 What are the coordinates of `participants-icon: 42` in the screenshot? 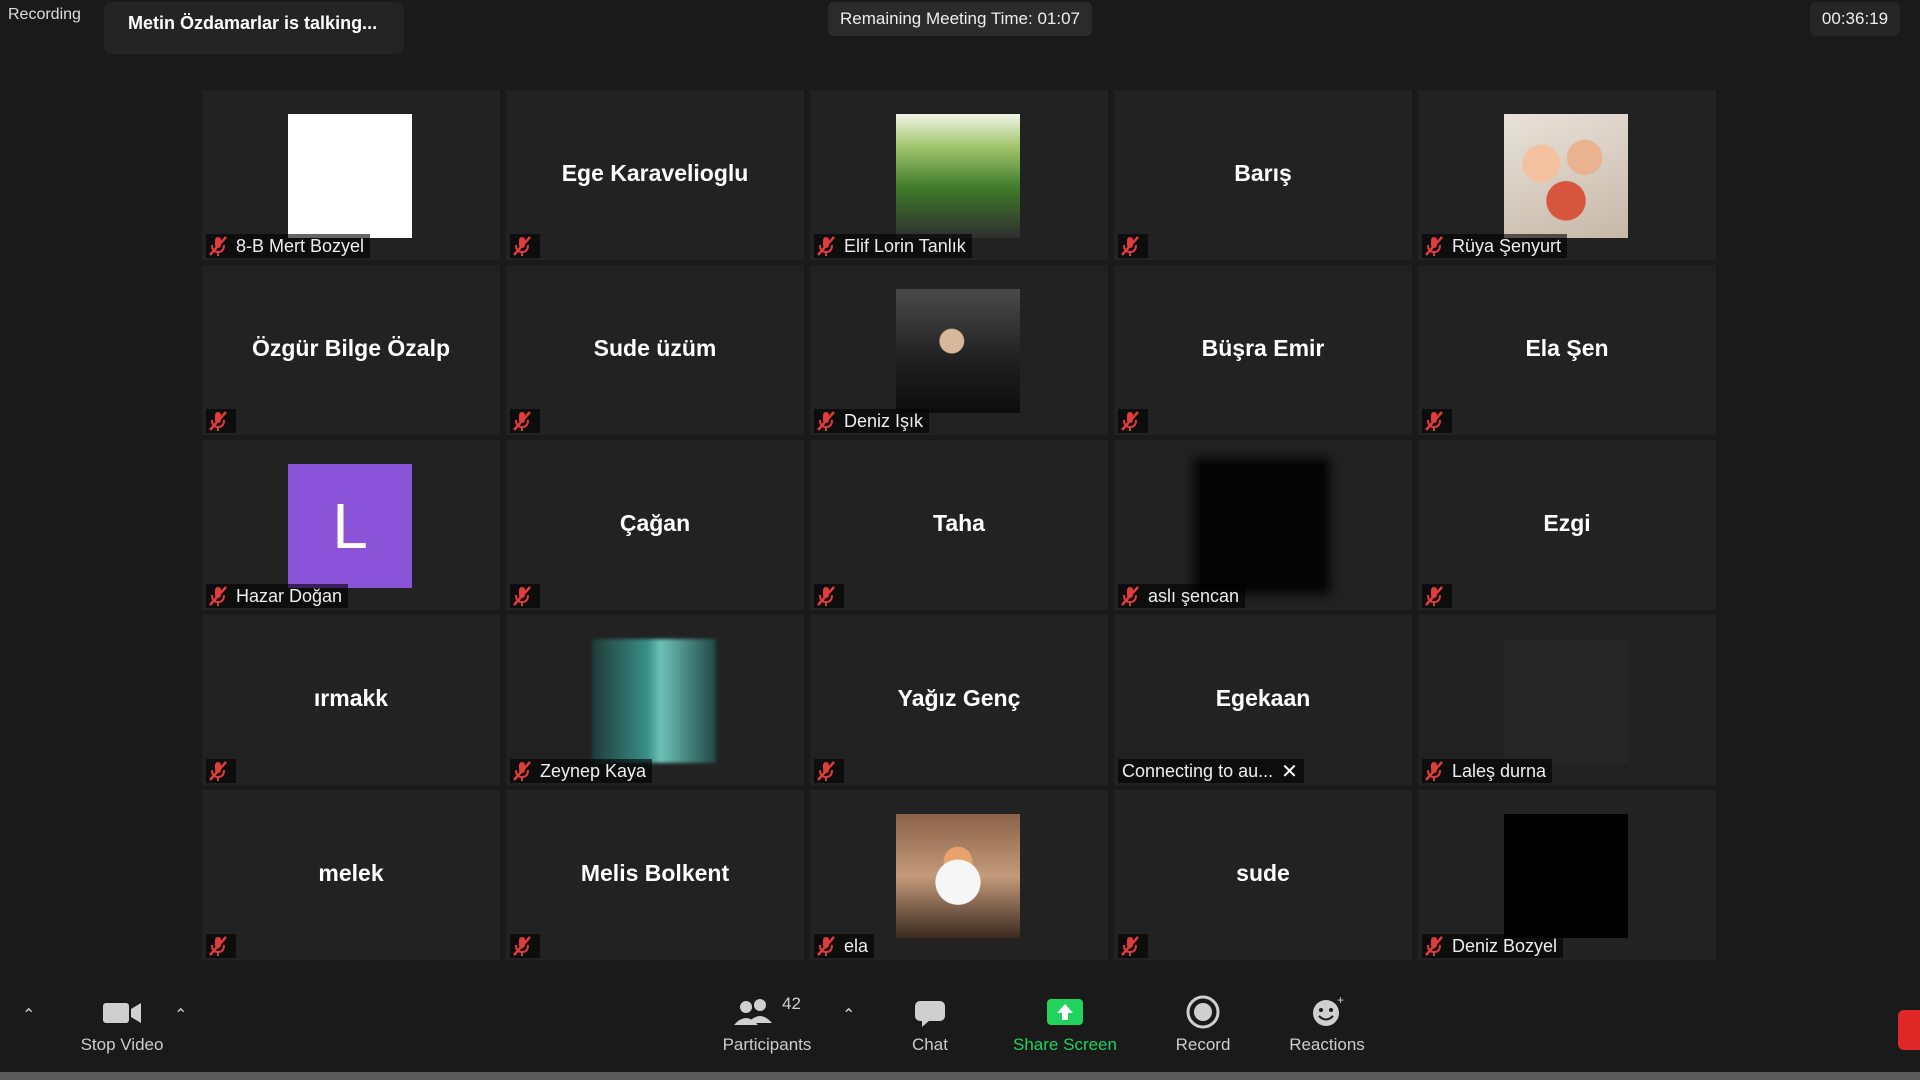 It's located at (767, 1010).